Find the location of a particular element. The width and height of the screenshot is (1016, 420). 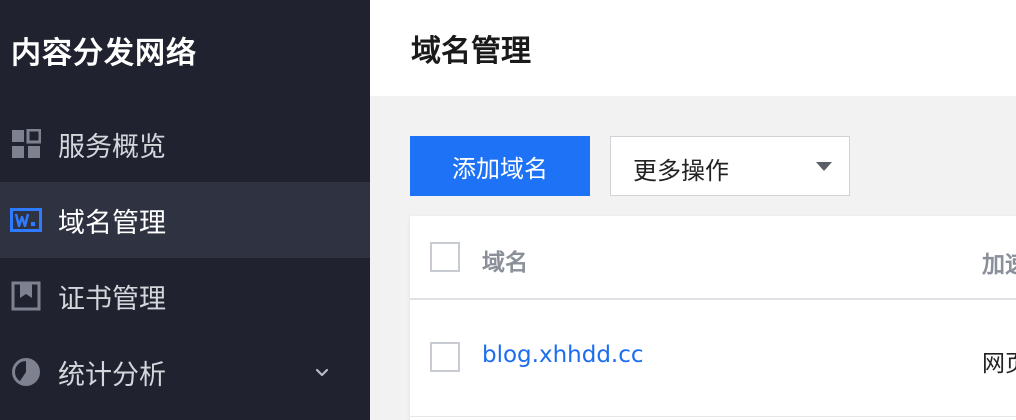

sidebar-item-overview: 服务概览 is located at coordinates (185, 144).